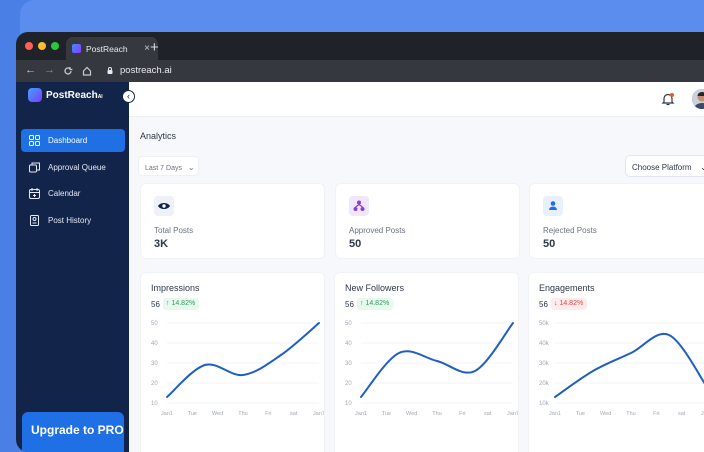 The image size is (704, 452). Describe the element at coordinates (64, 193) in the screenshot. I see `sidebar-item-label: Calendar` at that location.